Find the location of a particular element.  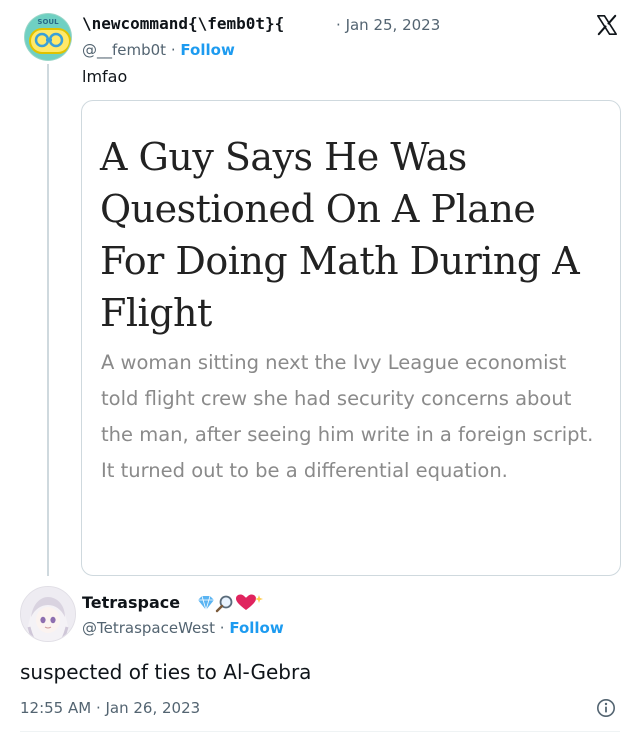

reply-text: suspected of ties to Al-Gebra is located at coordinates (166, 672).